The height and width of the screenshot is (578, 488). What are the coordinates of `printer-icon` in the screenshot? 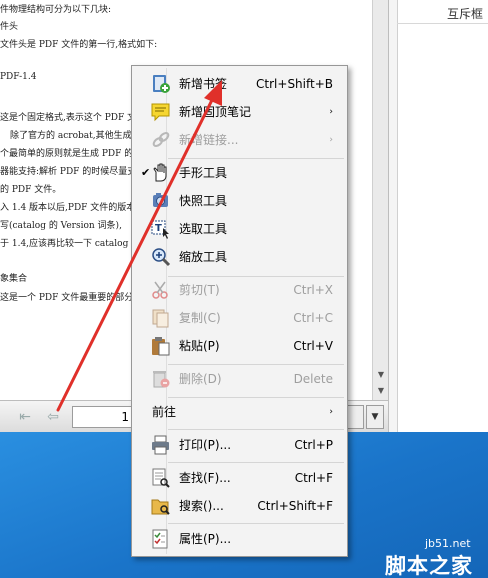 It's located at (161, 445).